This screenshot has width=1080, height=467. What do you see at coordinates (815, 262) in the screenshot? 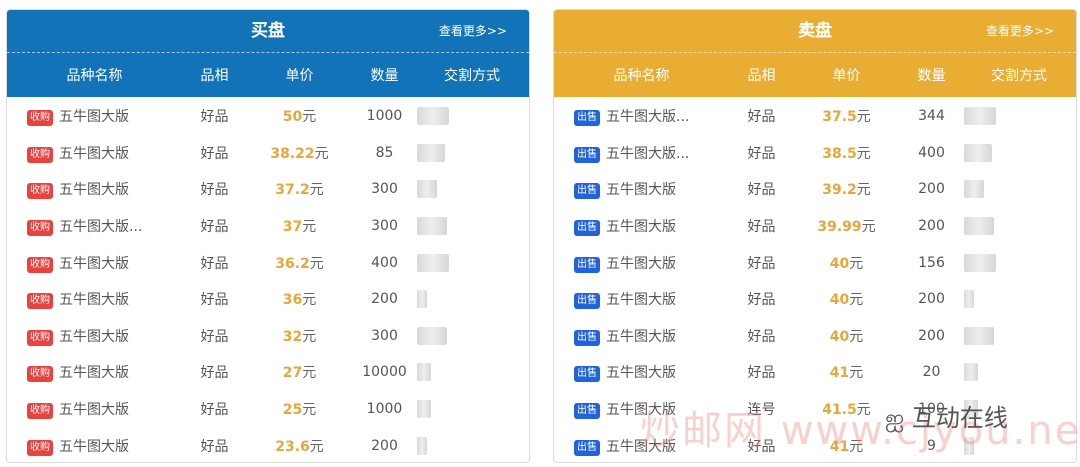
I see `table-row: 出售 五牛图大版 好品 40元 156` at bounding box center [815, 262].